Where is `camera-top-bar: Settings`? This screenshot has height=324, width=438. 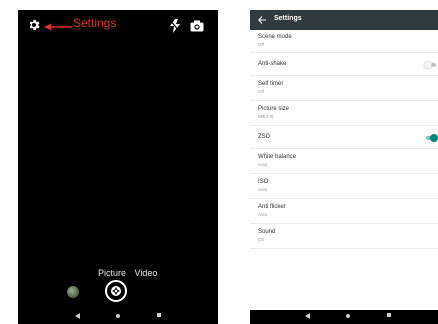
camera-top-bar: Settings is located at coordinates (118, 26).